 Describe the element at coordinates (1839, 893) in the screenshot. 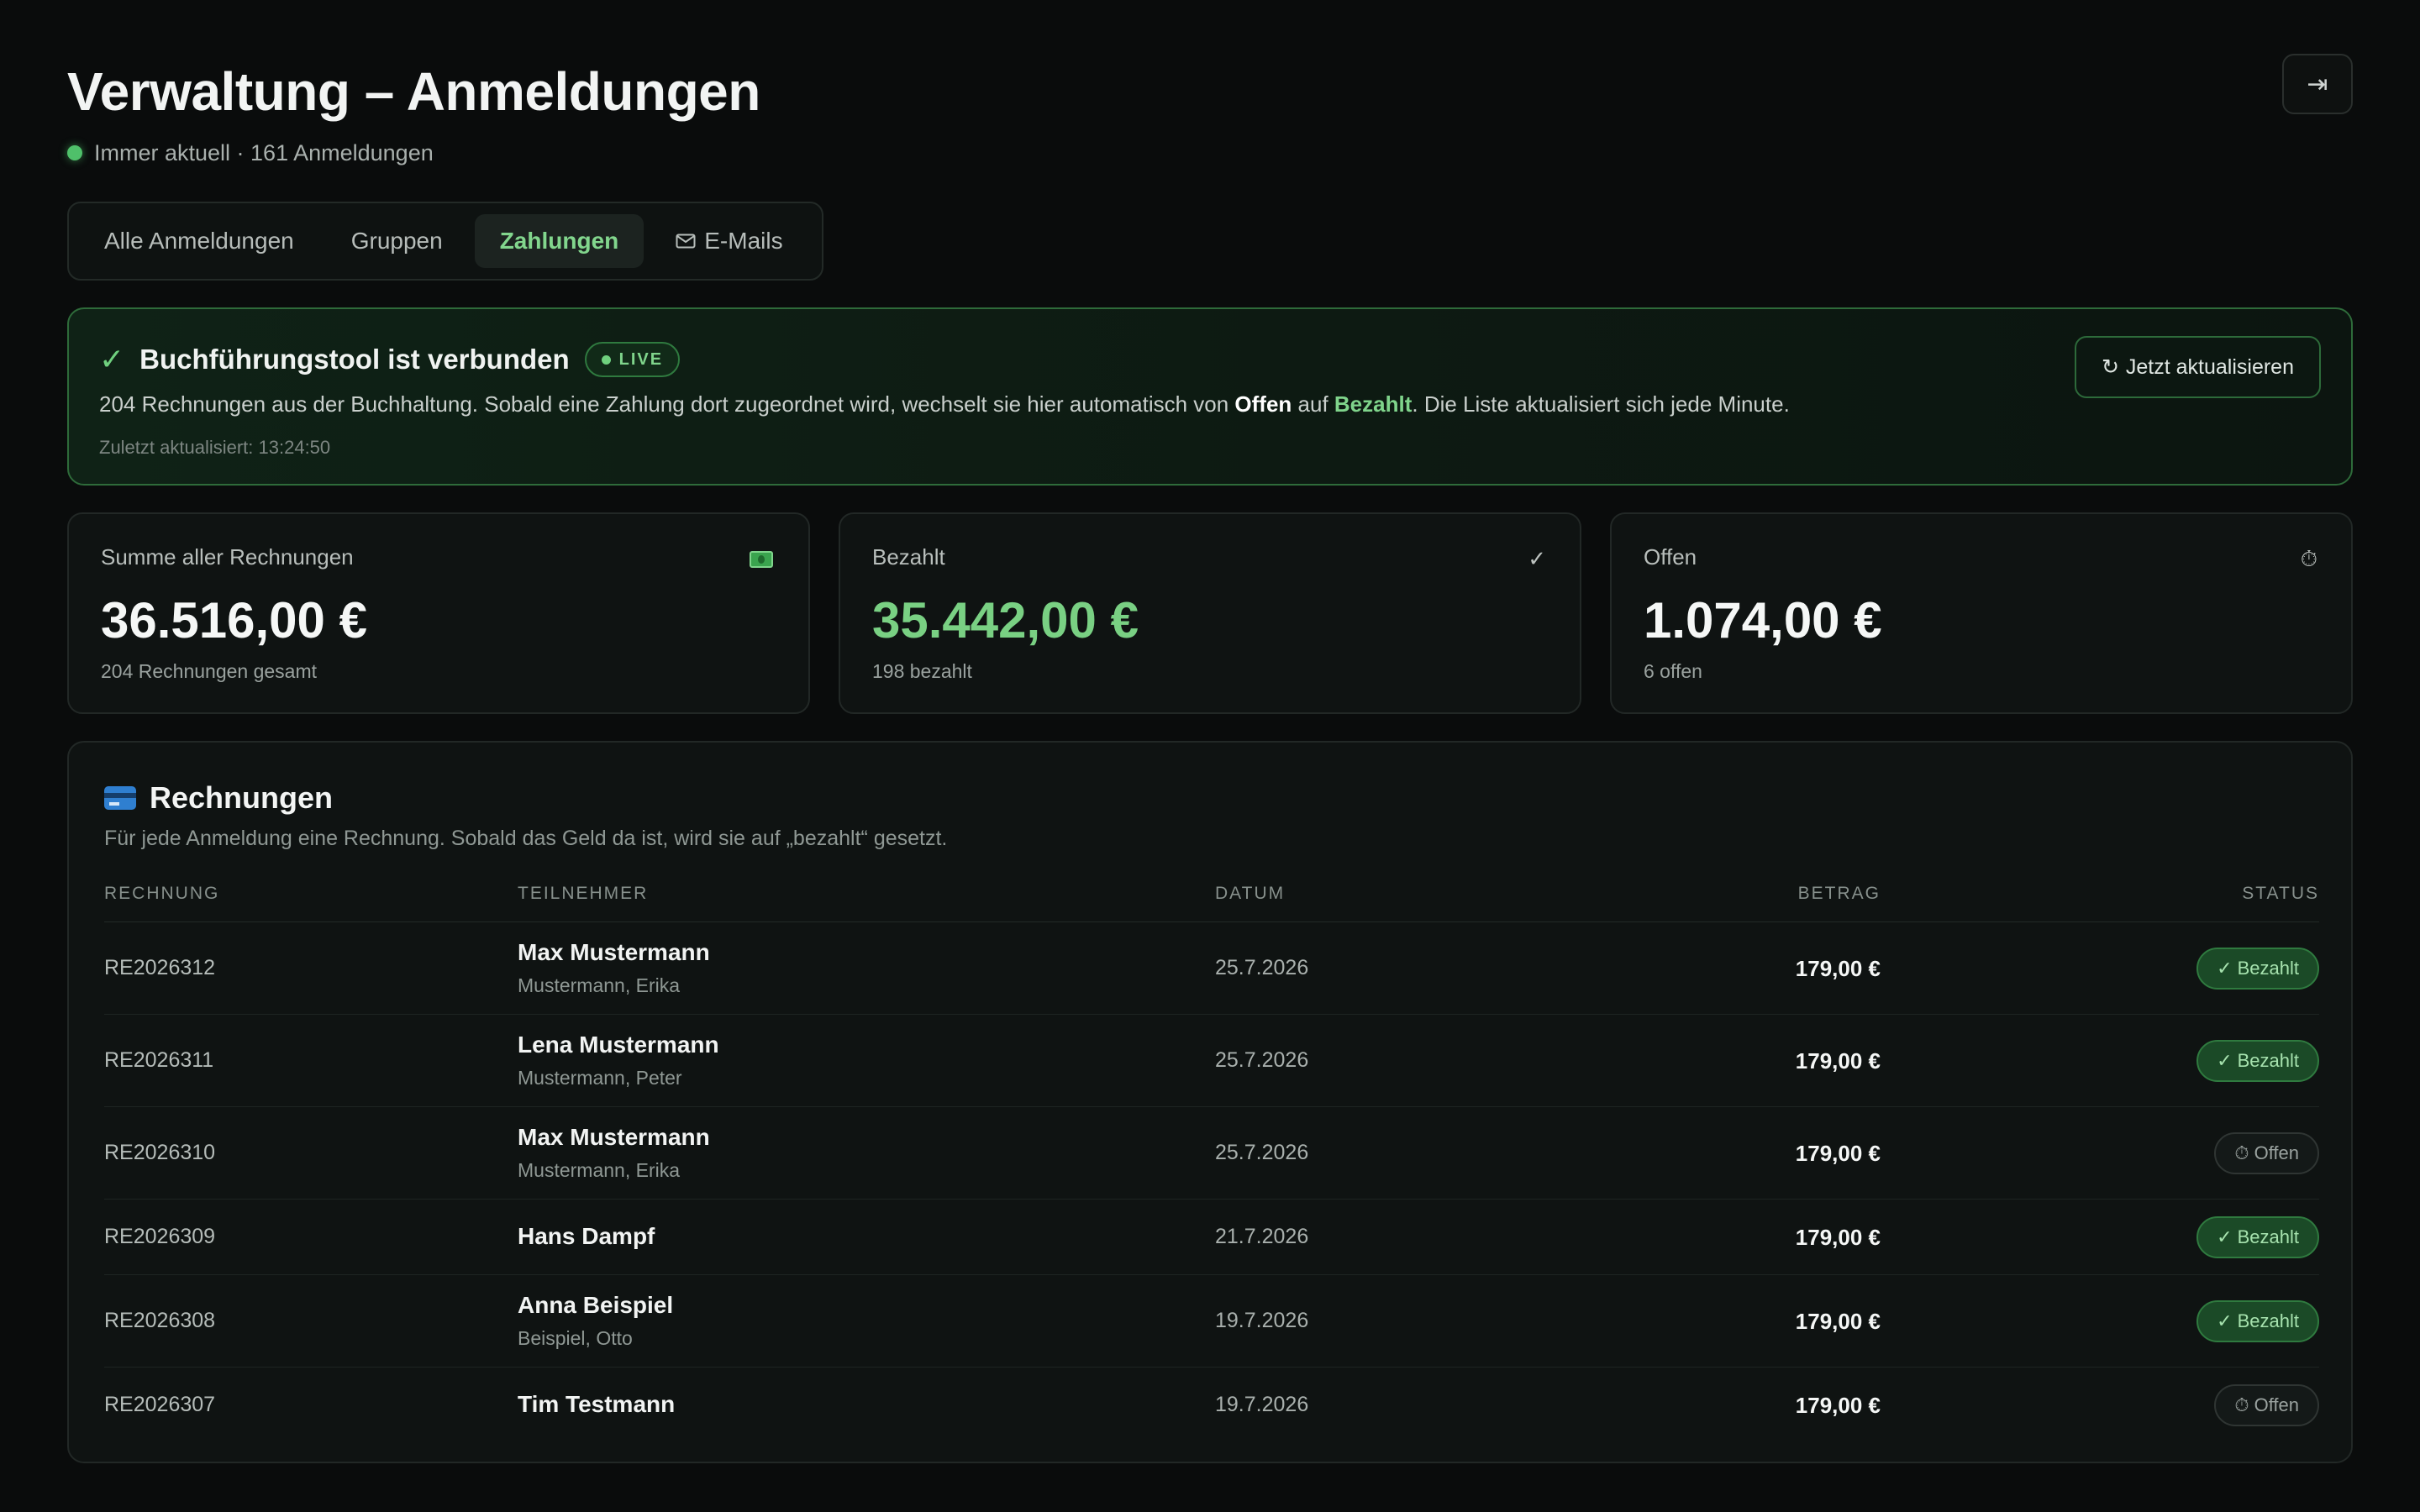

I see `column-header-amount: BETRAG` at that location.